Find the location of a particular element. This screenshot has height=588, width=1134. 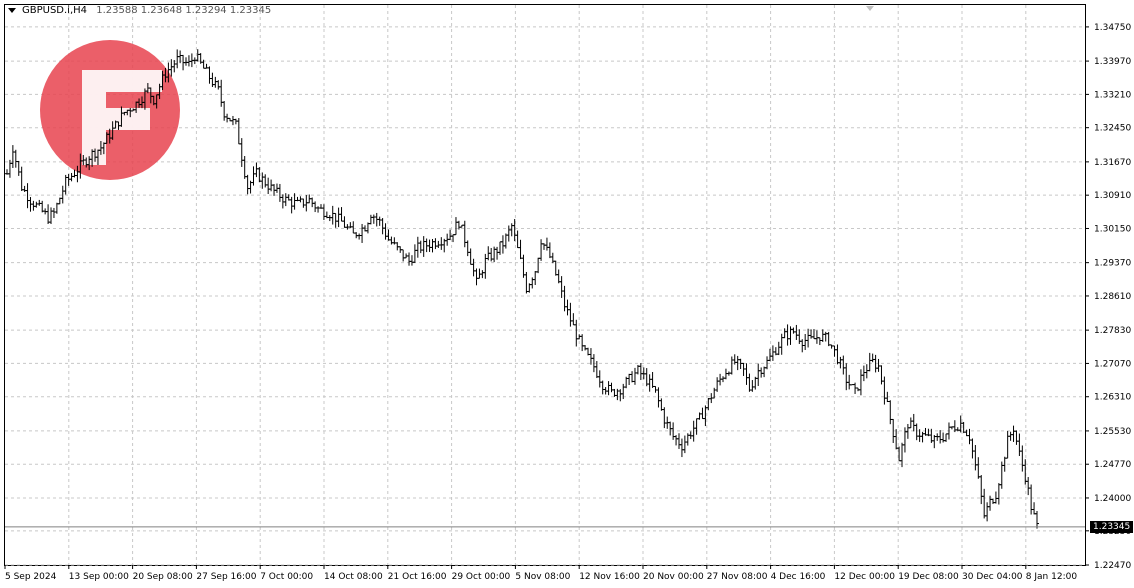

x-tick-label: 20 Sep 08:00 is located at coordinates (163, 577).